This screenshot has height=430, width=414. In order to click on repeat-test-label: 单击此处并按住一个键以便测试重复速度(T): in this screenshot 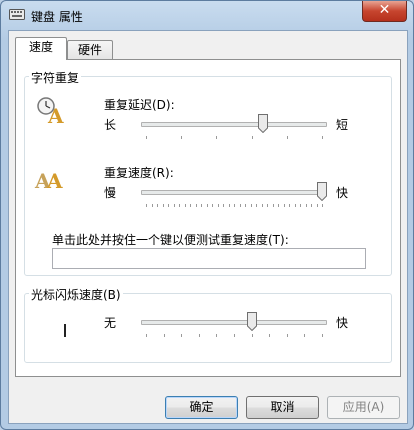, I will do `click(170, 240)`.